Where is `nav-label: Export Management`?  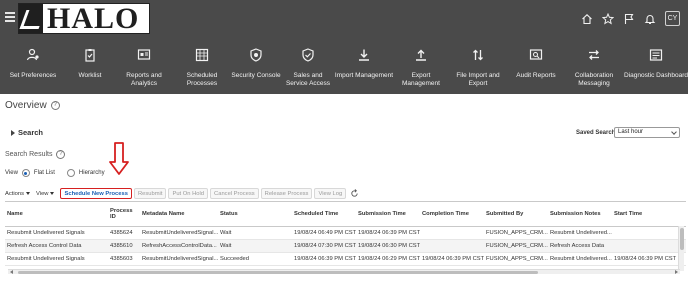
nav-label: Export Management is located at coordinates (421, 79).